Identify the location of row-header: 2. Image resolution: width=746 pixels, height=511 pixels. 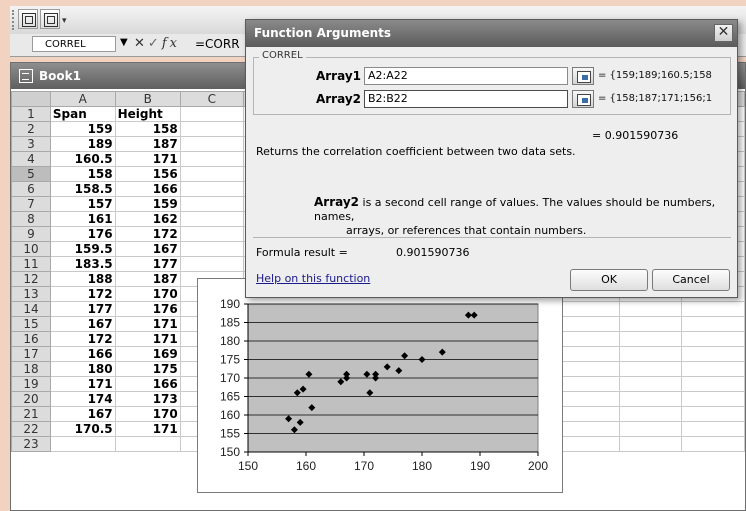
(31, 129).